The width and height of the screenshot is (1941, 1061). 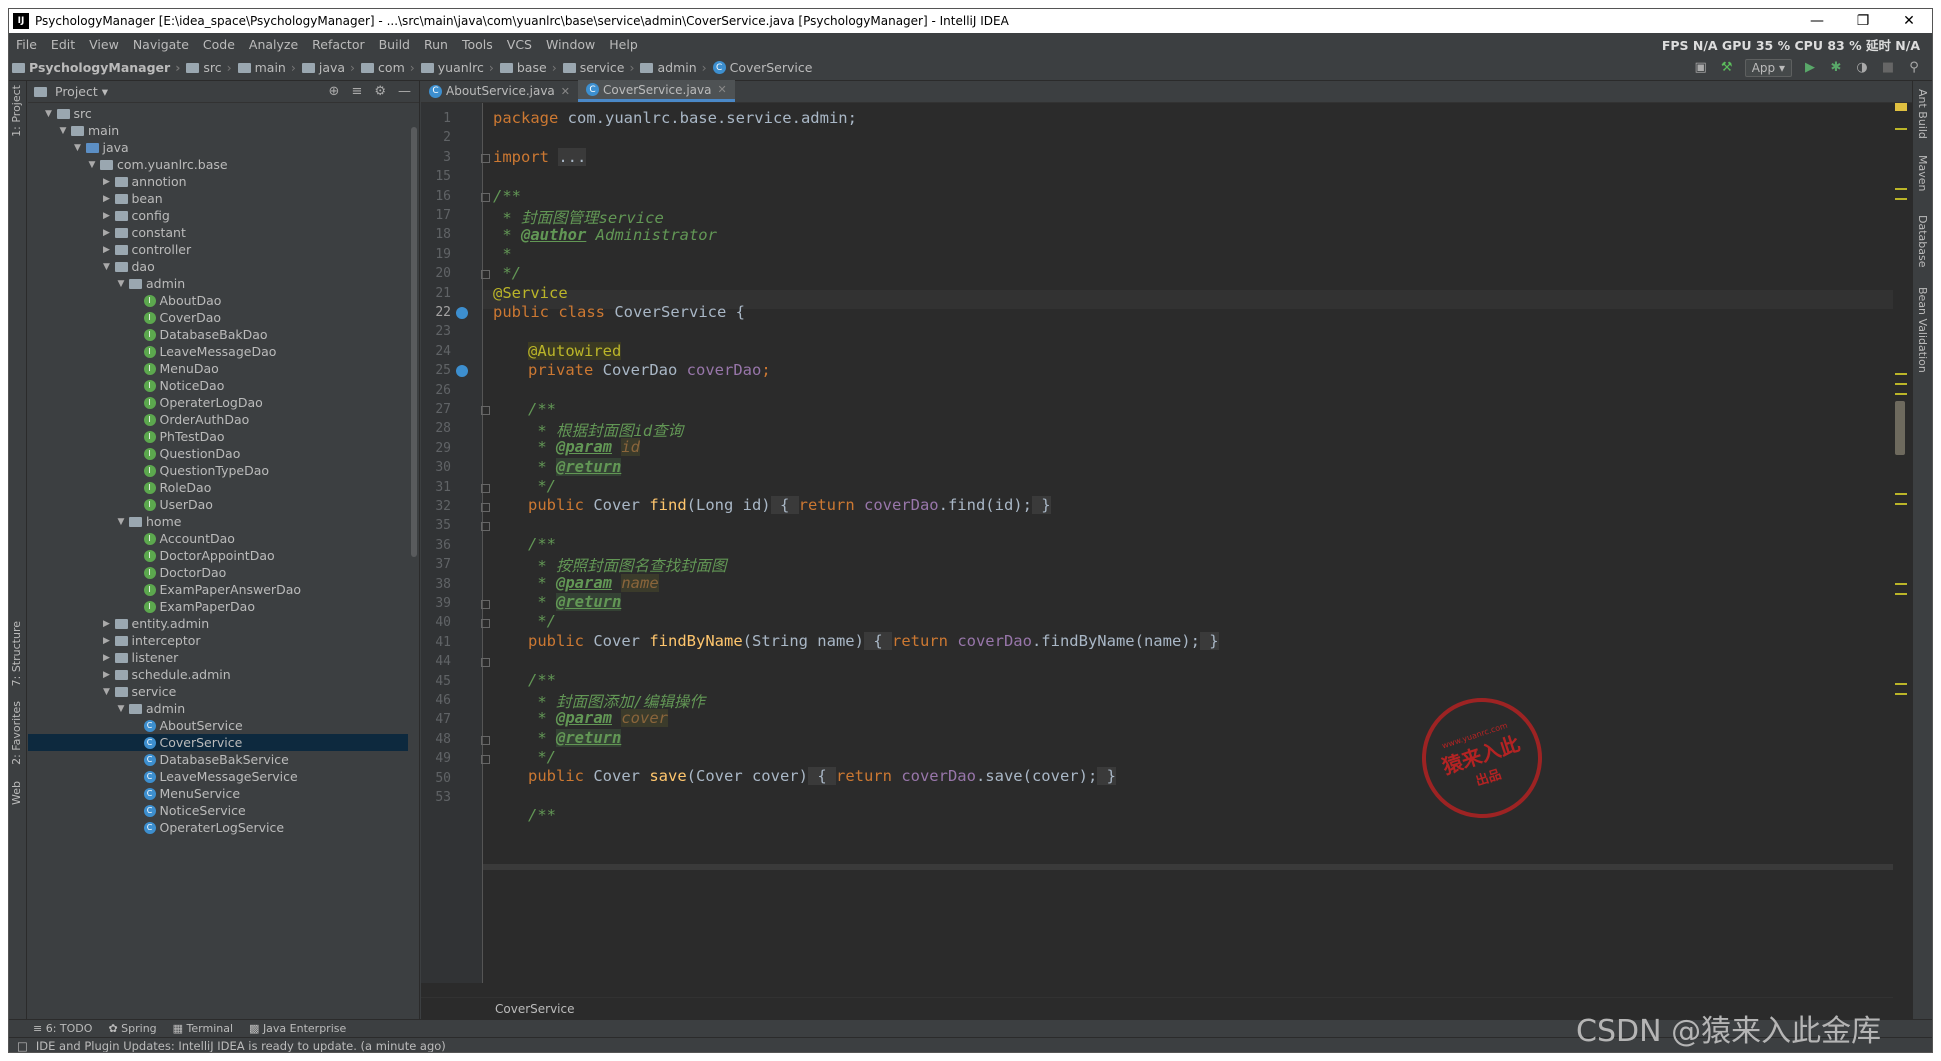 I want to click on horizontal-scrollbar, so click(x=1188, y=867).